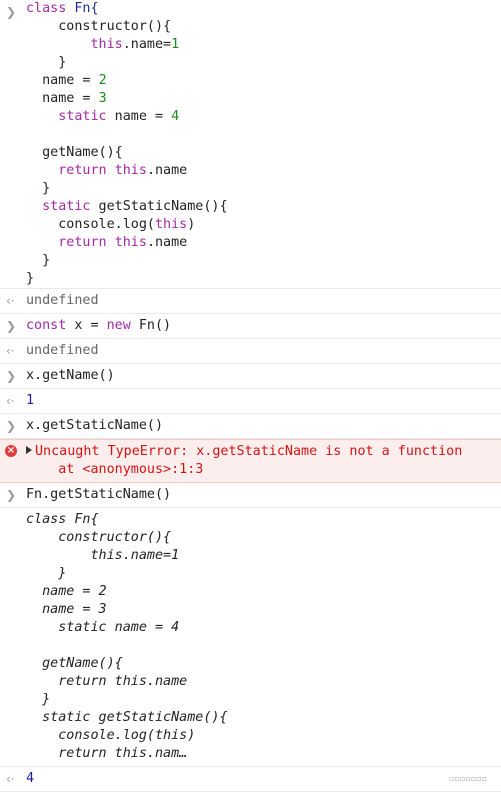 The width and height of the screenshot is (501, 795). Describe the element at coordinates (263, 401) in the screenshot. I see `code-line: 1` at that location.